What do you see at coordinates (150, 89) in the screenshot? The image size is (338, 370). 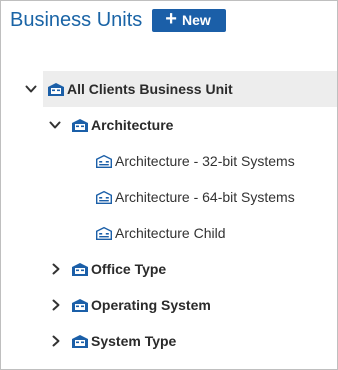 I see `tree-node-label: All Clients Business Unit` at bounding box center [150, 89].